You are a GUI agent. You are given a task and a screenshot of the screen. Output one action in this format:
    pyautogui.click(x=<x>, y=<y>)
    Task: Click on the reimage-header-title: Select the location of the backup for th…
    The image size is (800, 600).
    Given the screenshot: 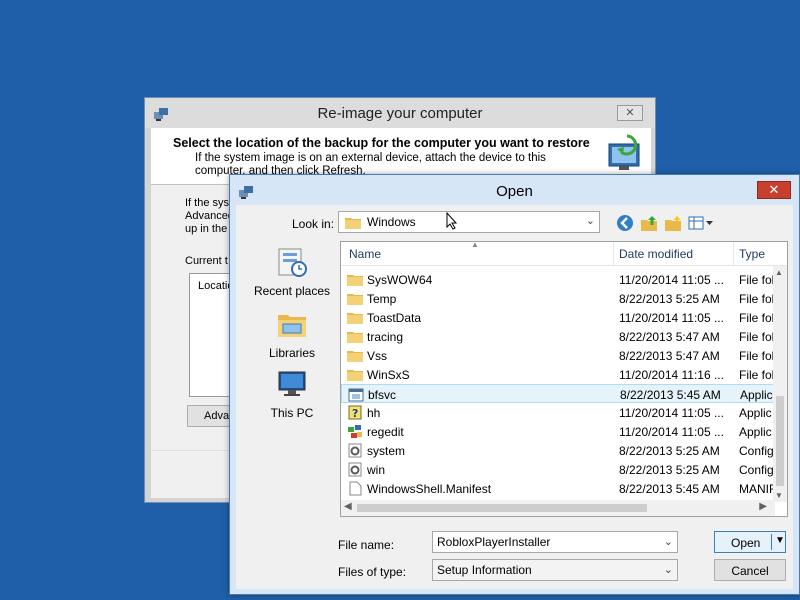 What is the action you would take?
    pyautogui.click(x=381, y=143)
    